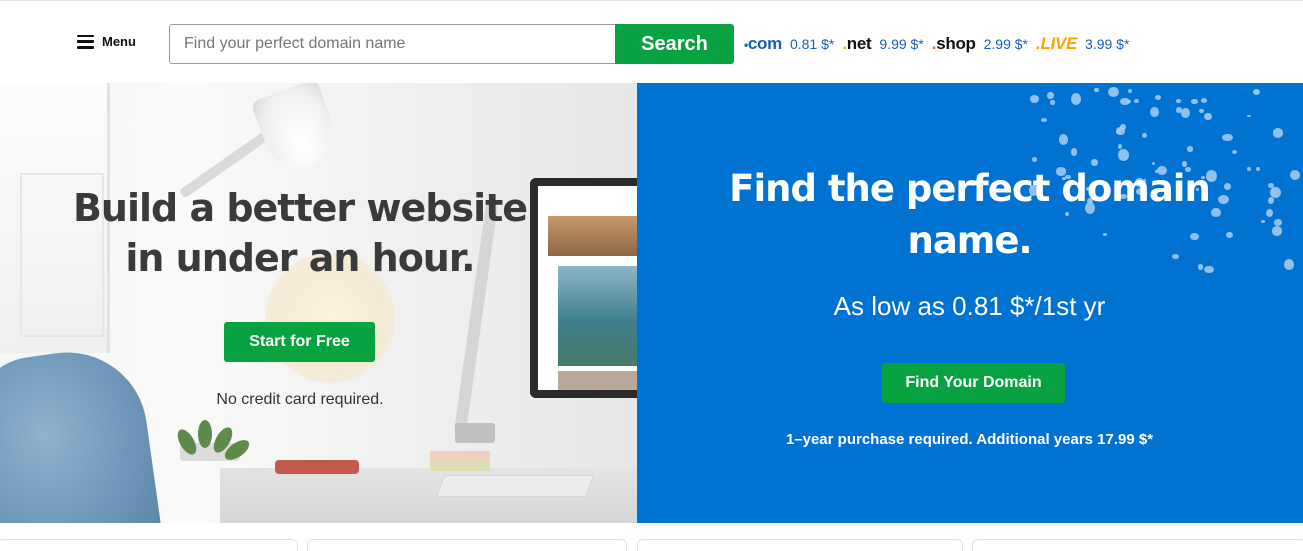 The image size is (1303, 551). I want to click on builder-headline: Build a better website in under an hour., so click(300, 233).